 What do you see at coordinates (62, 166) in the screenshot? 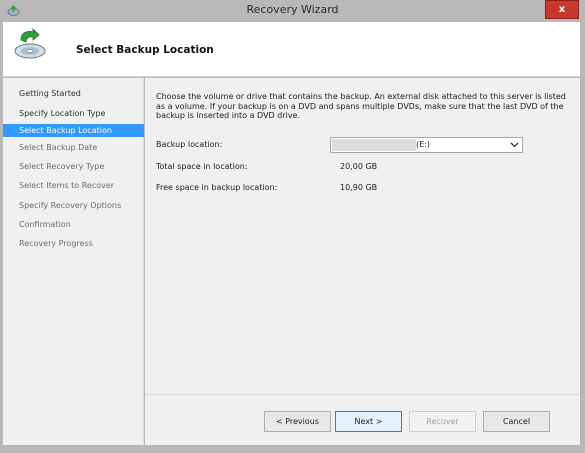
I see `step-select-recovery-type: Select Recovery Type` at bounding box center [62, 166].